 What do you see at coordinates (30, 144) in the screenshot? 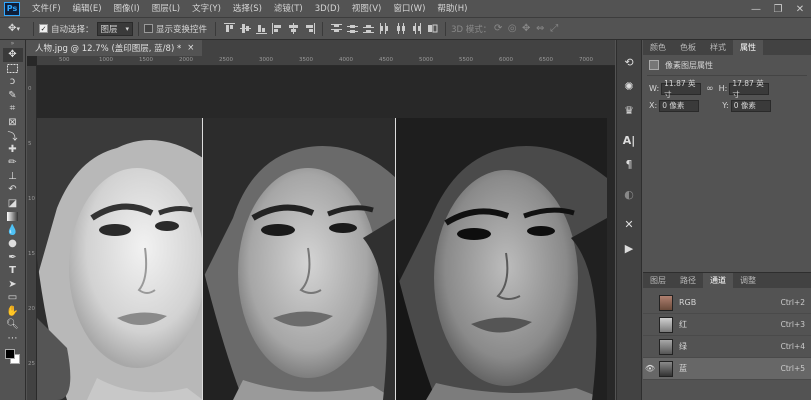
I see `ruler-tick-label: 5` at bounding box center [30, 144].